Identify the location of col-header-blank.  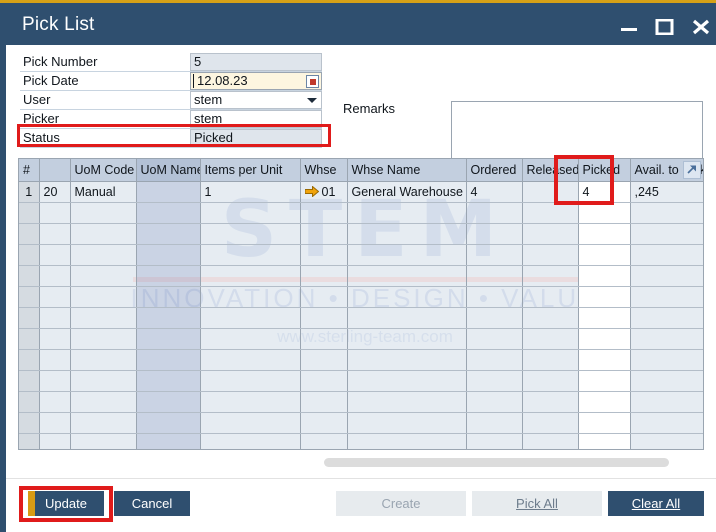
(55, 170).